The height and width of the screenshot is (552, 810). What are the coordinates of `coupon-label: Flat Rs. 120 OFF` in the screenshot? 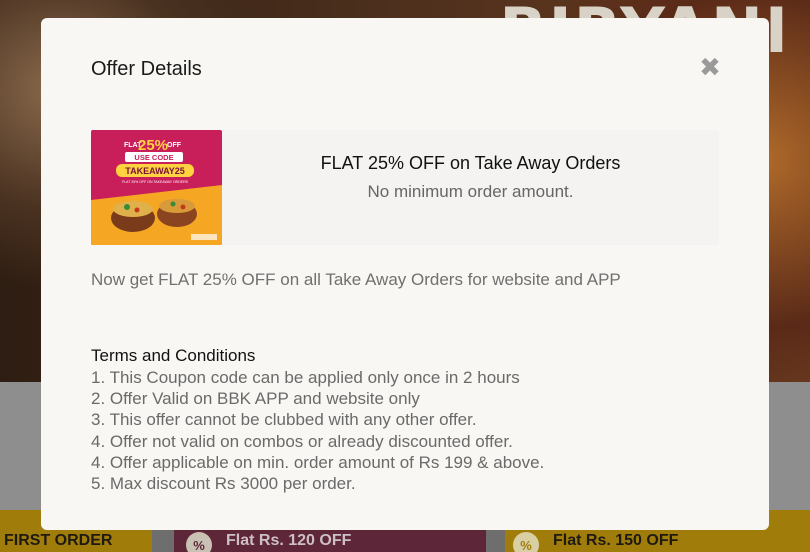 It's located at (289, 540).